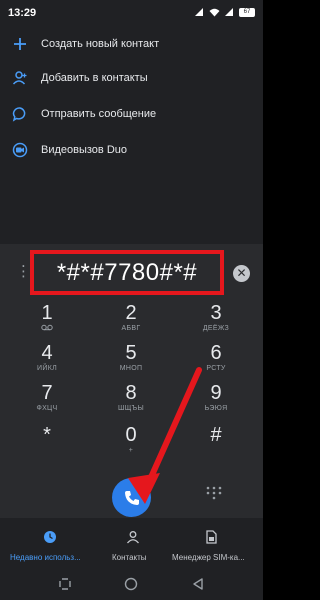 The image size is (320, 600). I want to click on key-star: *, so click(47, 445).